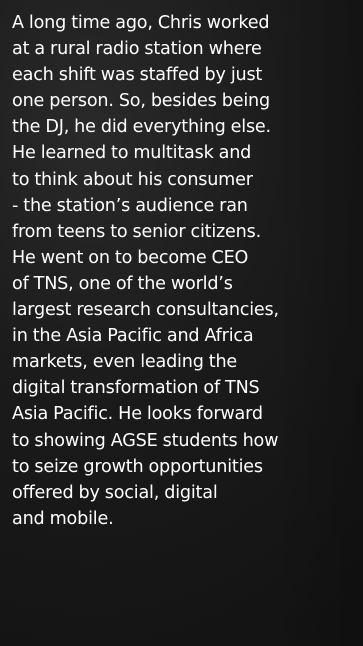  I want to click on bio-line: to think about his consumer, so click(132, 179).